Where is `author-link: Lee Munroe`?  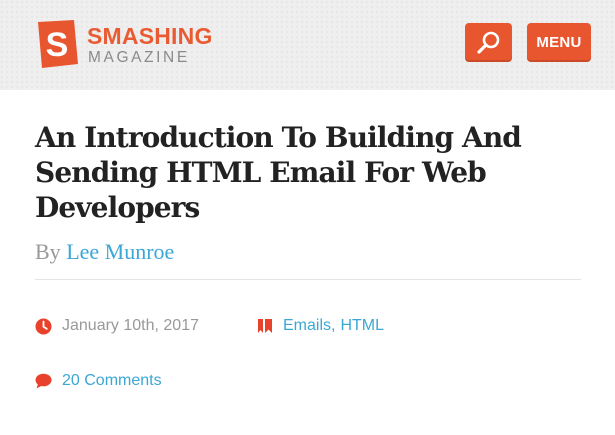 author-link: Lee Munroe is located at coordinates (120, 251).